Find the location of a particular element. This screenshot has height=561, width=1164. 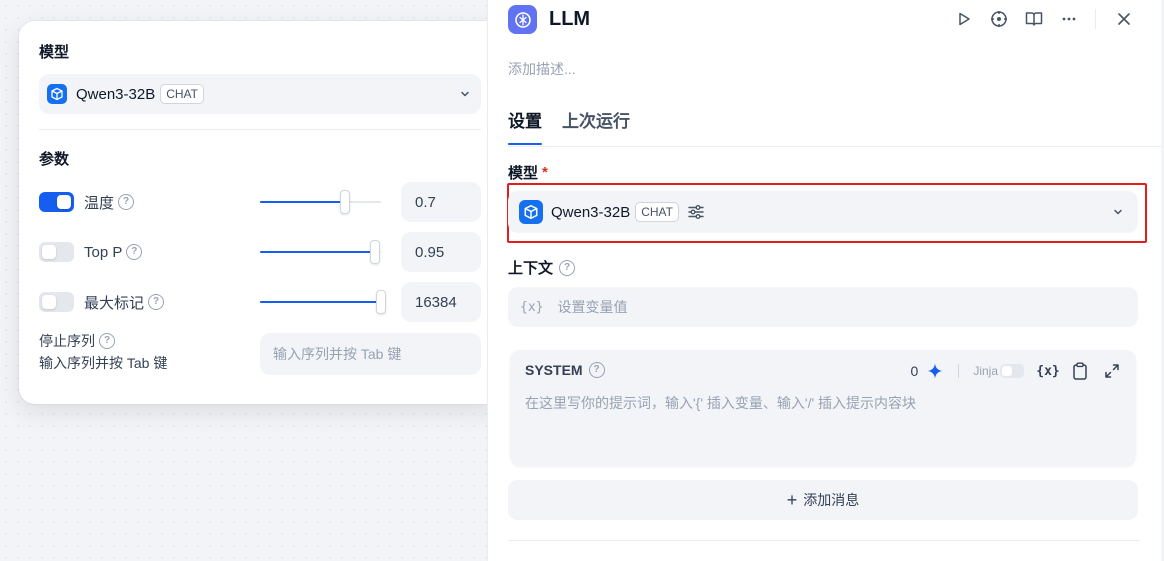

temperature-label: 温度 is located at coordinates (99, 203).